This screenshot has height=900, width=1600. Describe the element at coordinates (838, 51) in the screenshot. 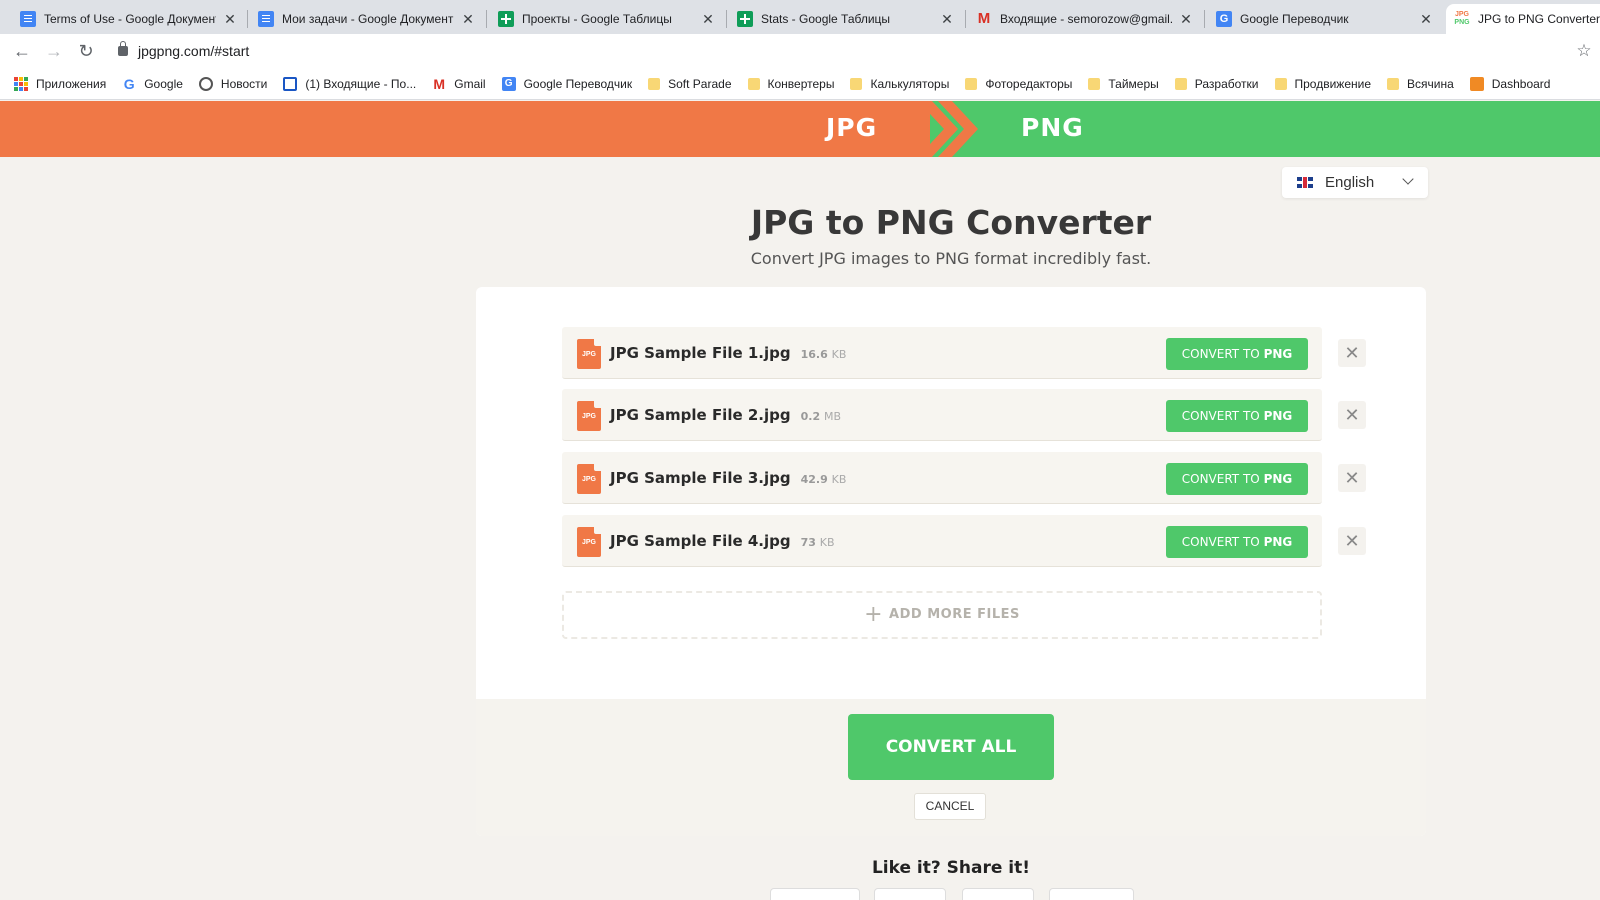

I see `url-input: jpgpng.com/#start` at that location.